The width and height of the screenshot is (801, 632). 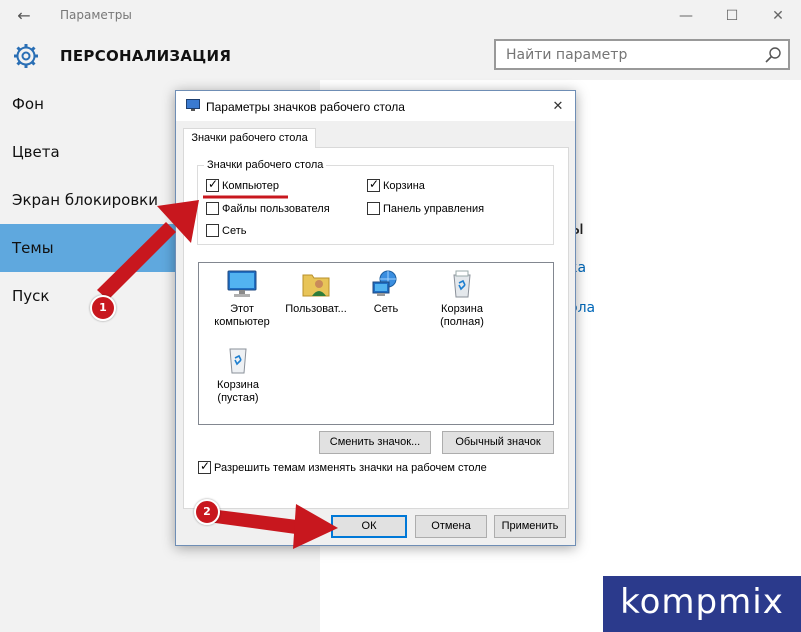 What do you see at coordinates (732, 16) in the screenshot?
I see `maximize-button: ☐` at bounding box center [732, 16].